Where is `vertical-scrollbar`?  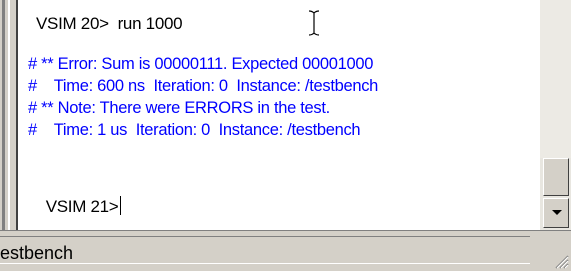
vertical-scrollbar is located at coordinates (555, 115).